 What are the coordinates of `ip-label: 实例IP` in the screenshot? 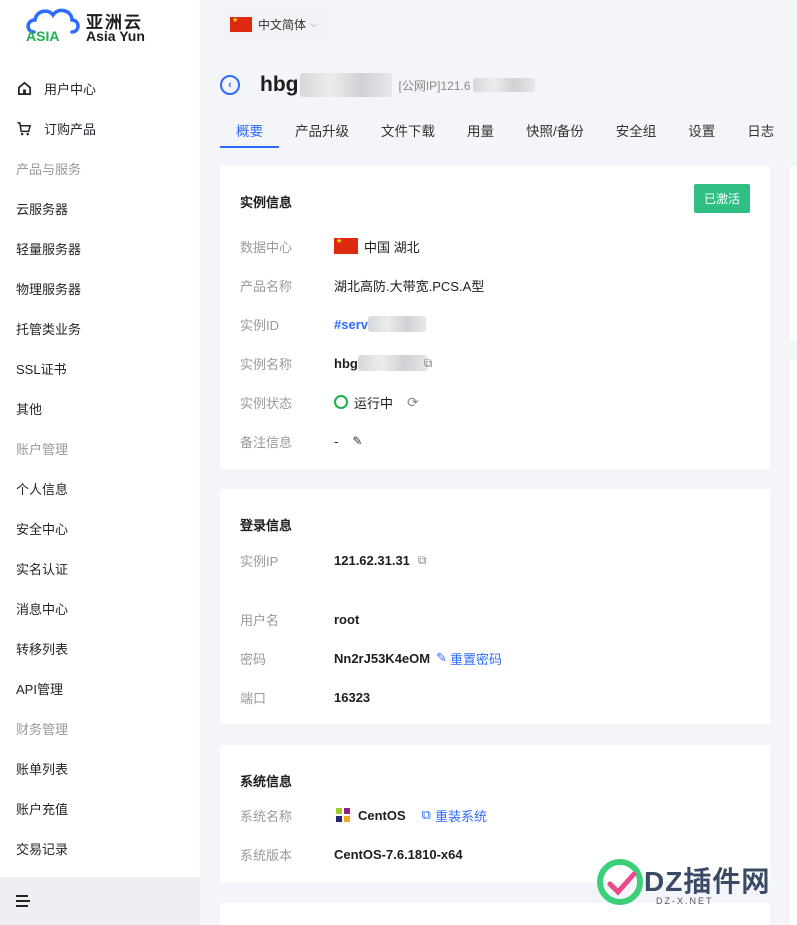 It's located at (259, 561).